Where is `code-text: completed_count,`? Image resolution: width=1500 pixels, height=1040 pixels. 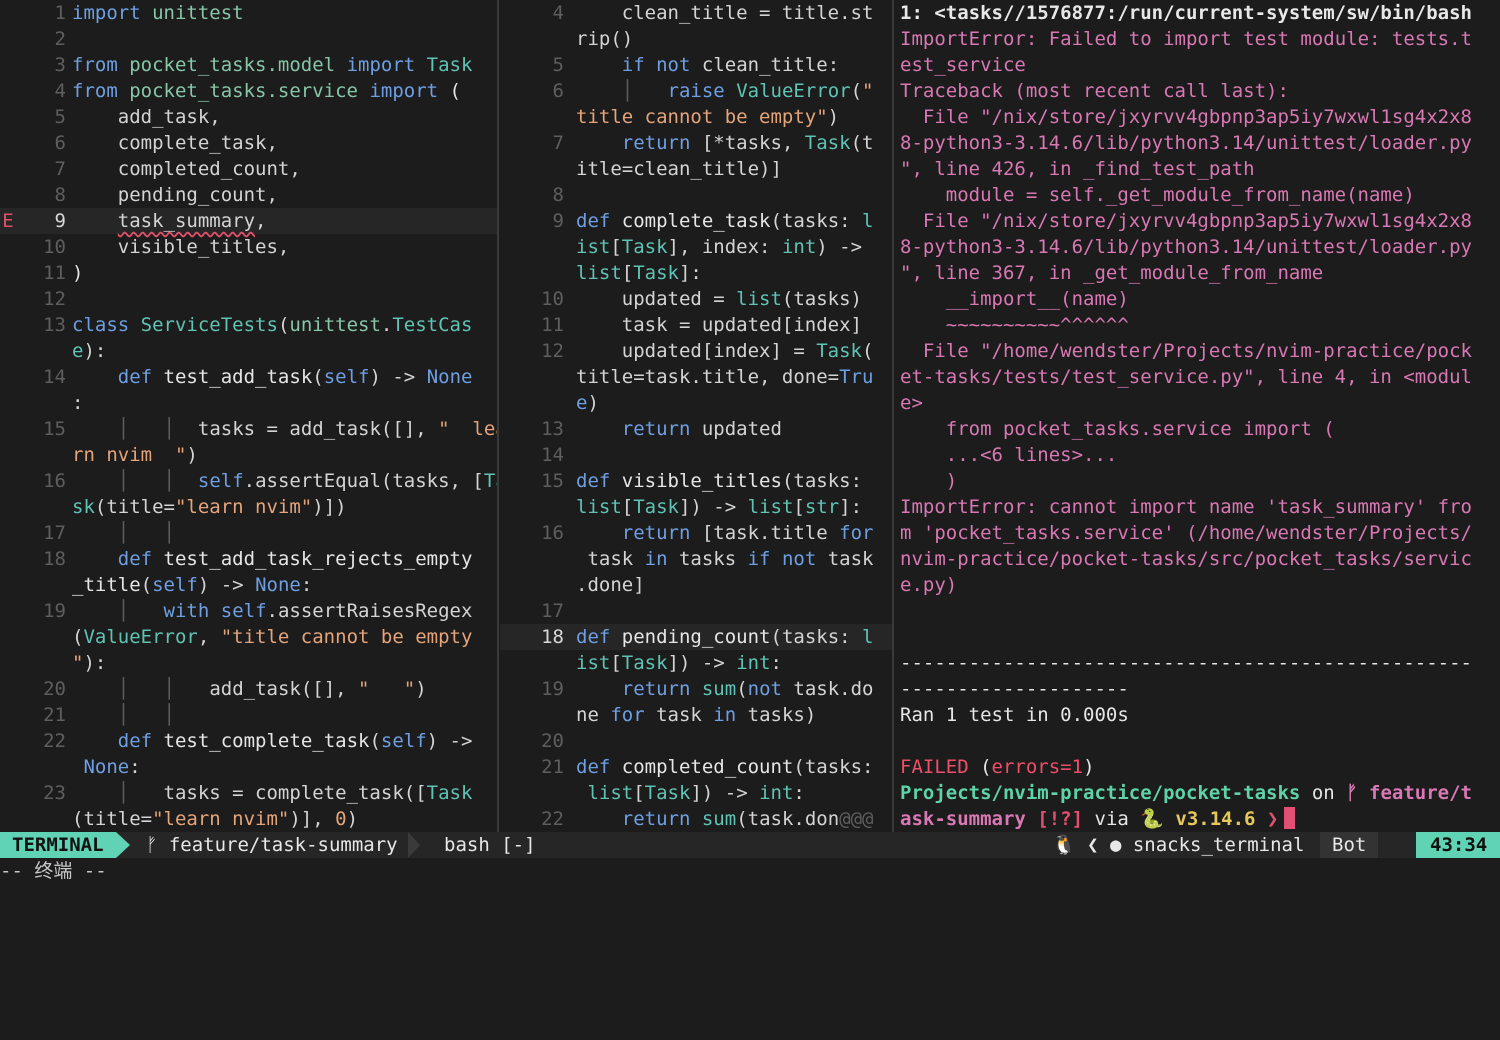 code-text: completed_count, is located at coordinates (186, 169).